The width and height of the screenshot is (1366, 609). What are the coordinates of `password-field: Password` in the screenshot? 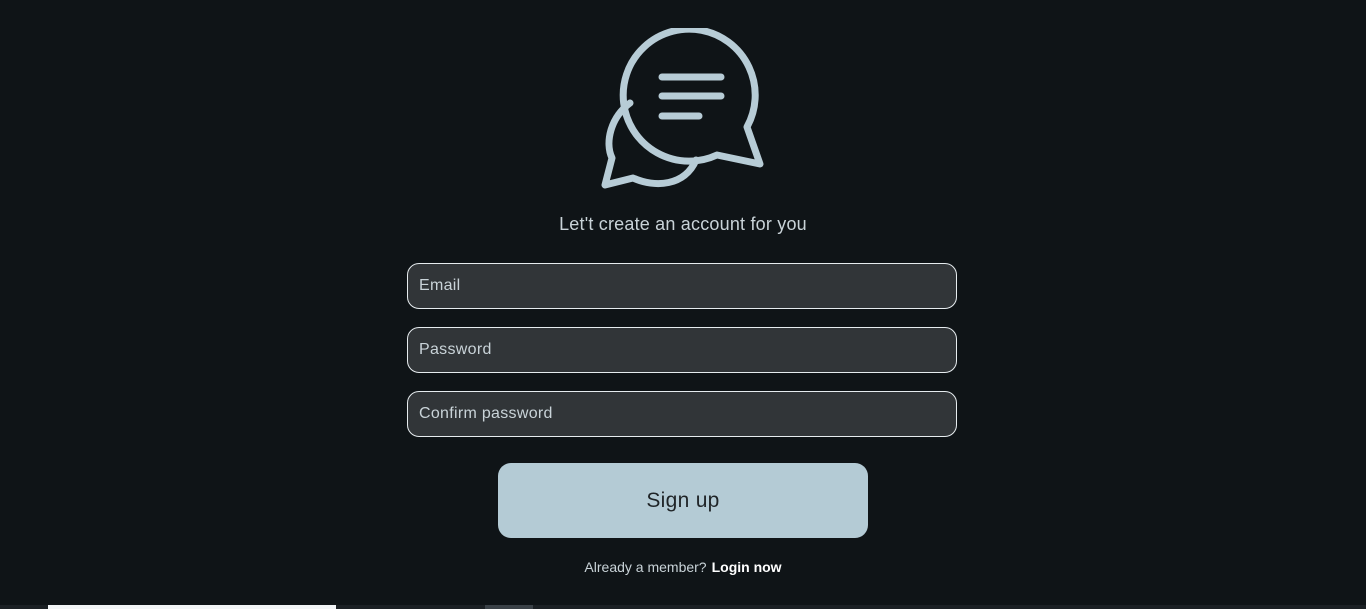 It's located at (682, 350).